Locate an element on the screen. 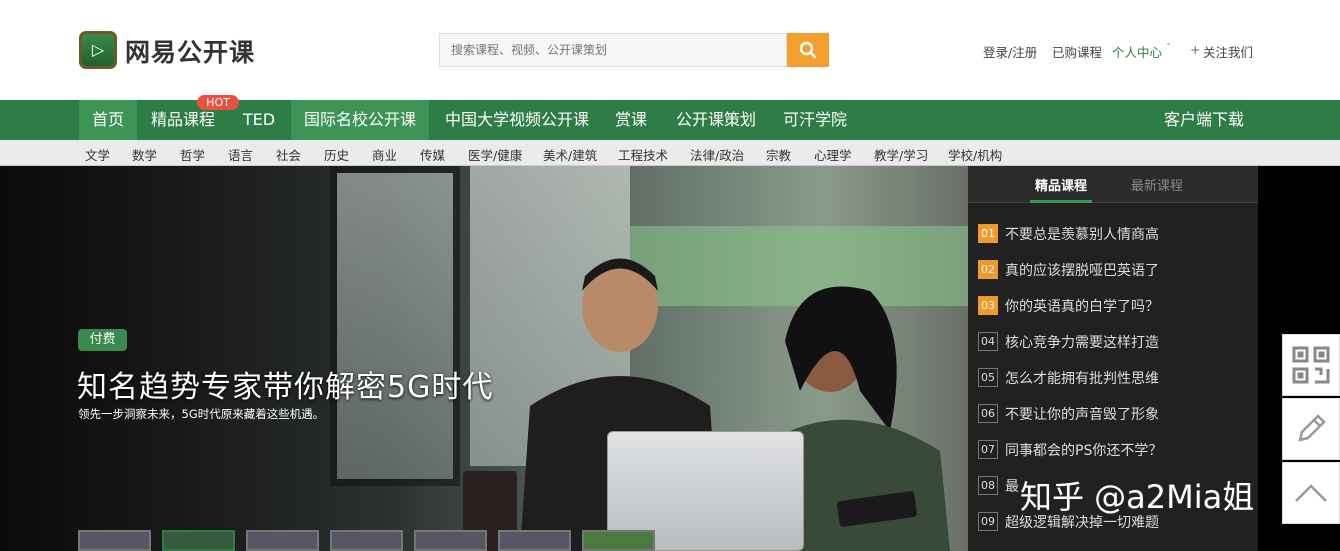  nav-appreciate: 赏课 is located at coordinates (631, 120).